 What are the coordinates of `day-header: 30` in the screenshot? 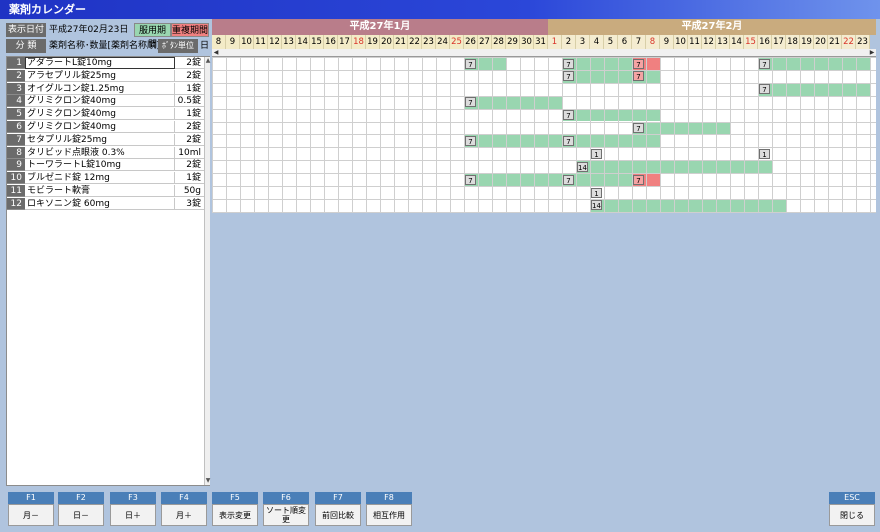 It's located at (527, 42).